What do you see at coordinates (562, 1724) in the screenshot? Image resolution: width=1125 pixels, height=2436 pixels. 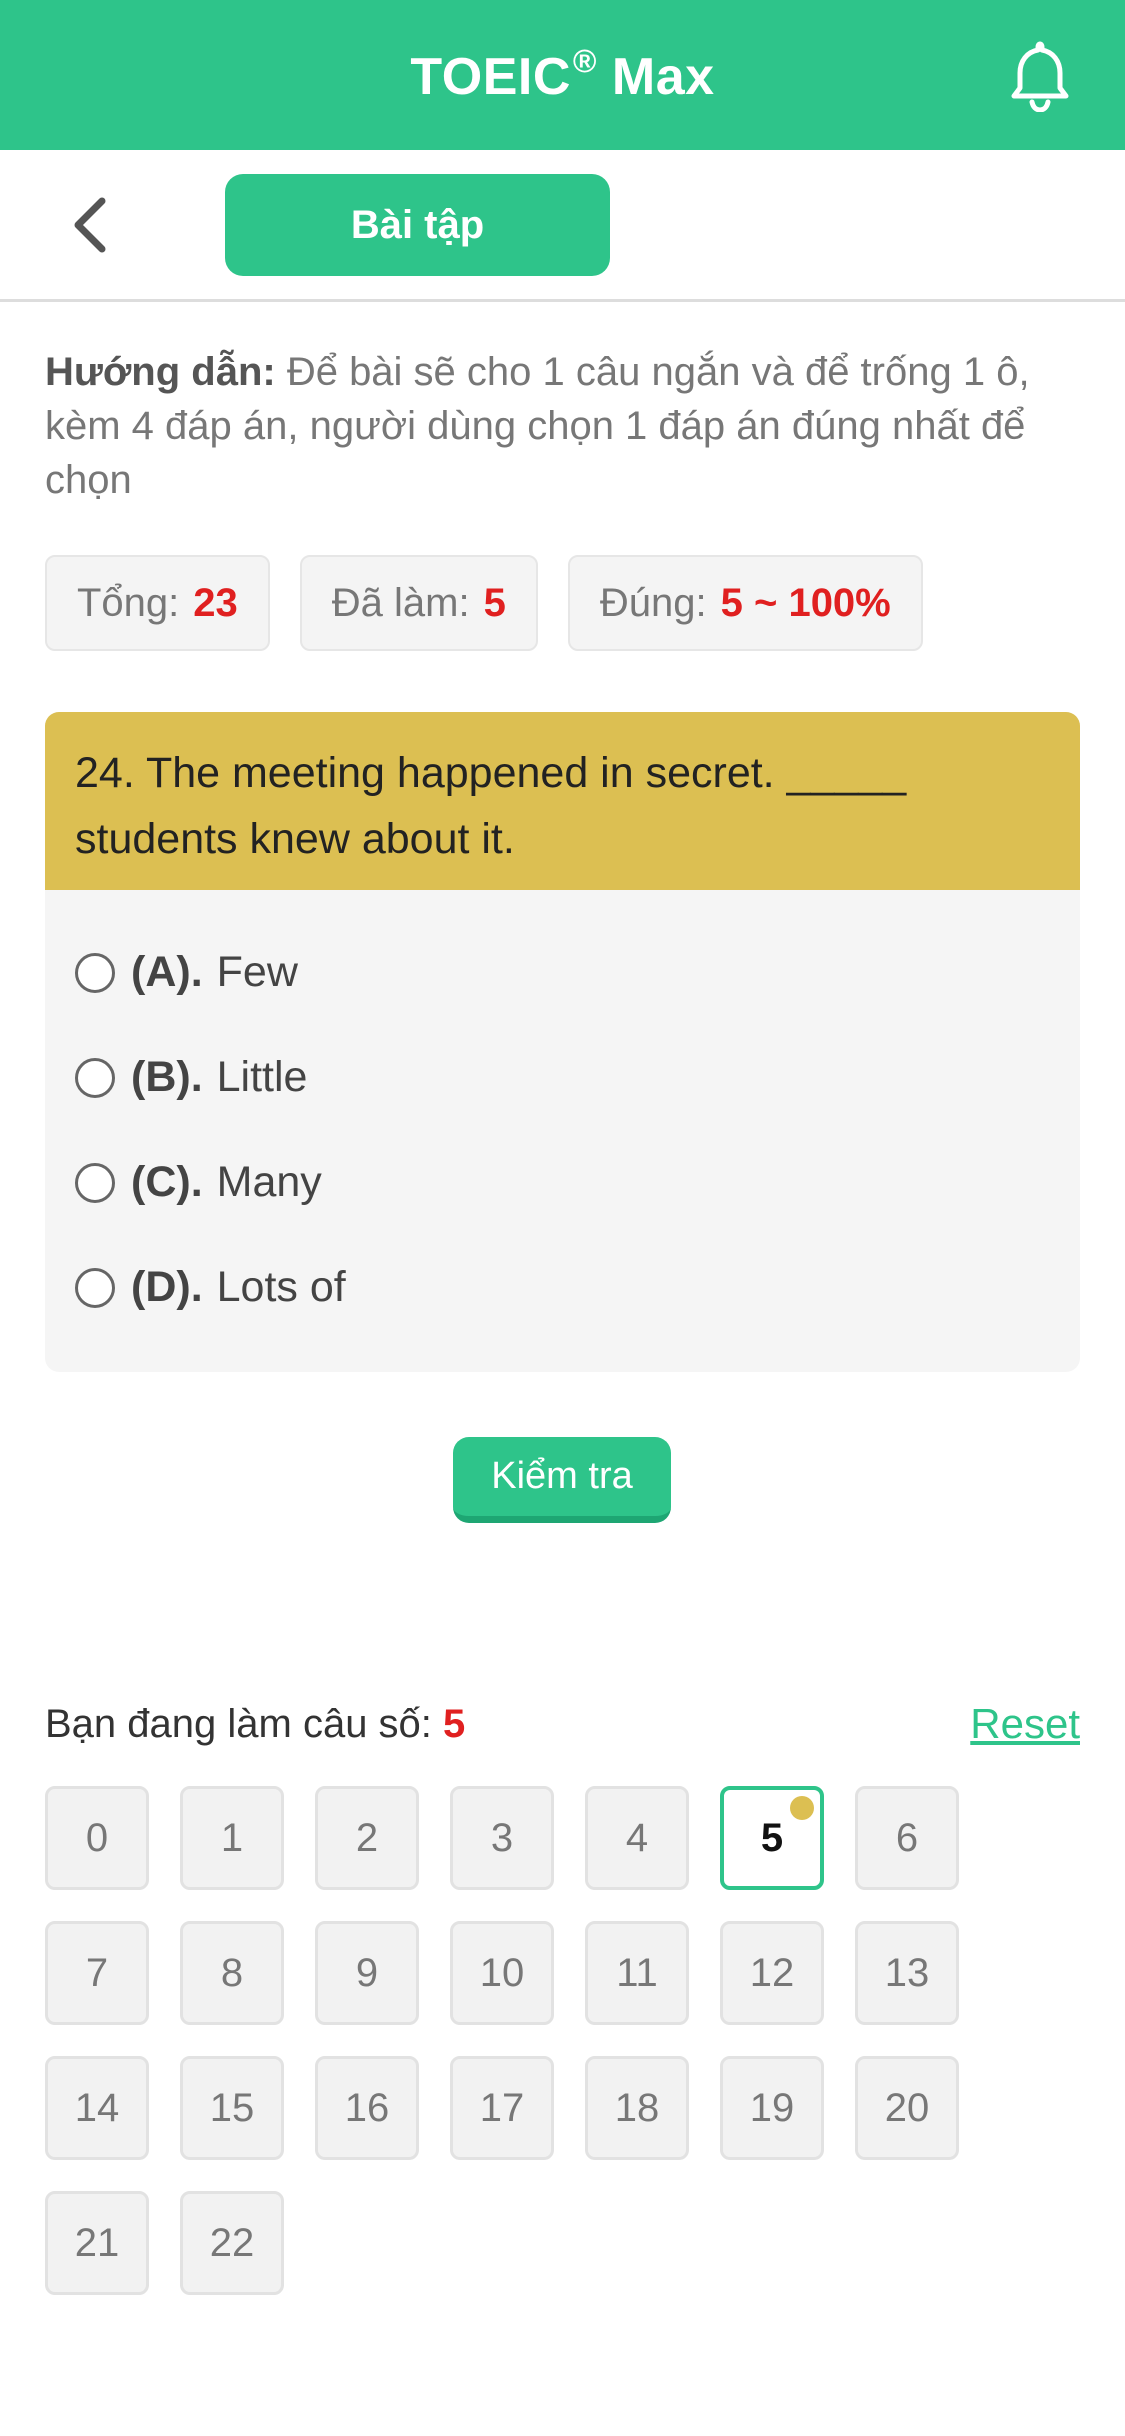 I see `current-question-row: Bạn đang làm câu số: 5 Reset` at bounding box center [562, 1724].